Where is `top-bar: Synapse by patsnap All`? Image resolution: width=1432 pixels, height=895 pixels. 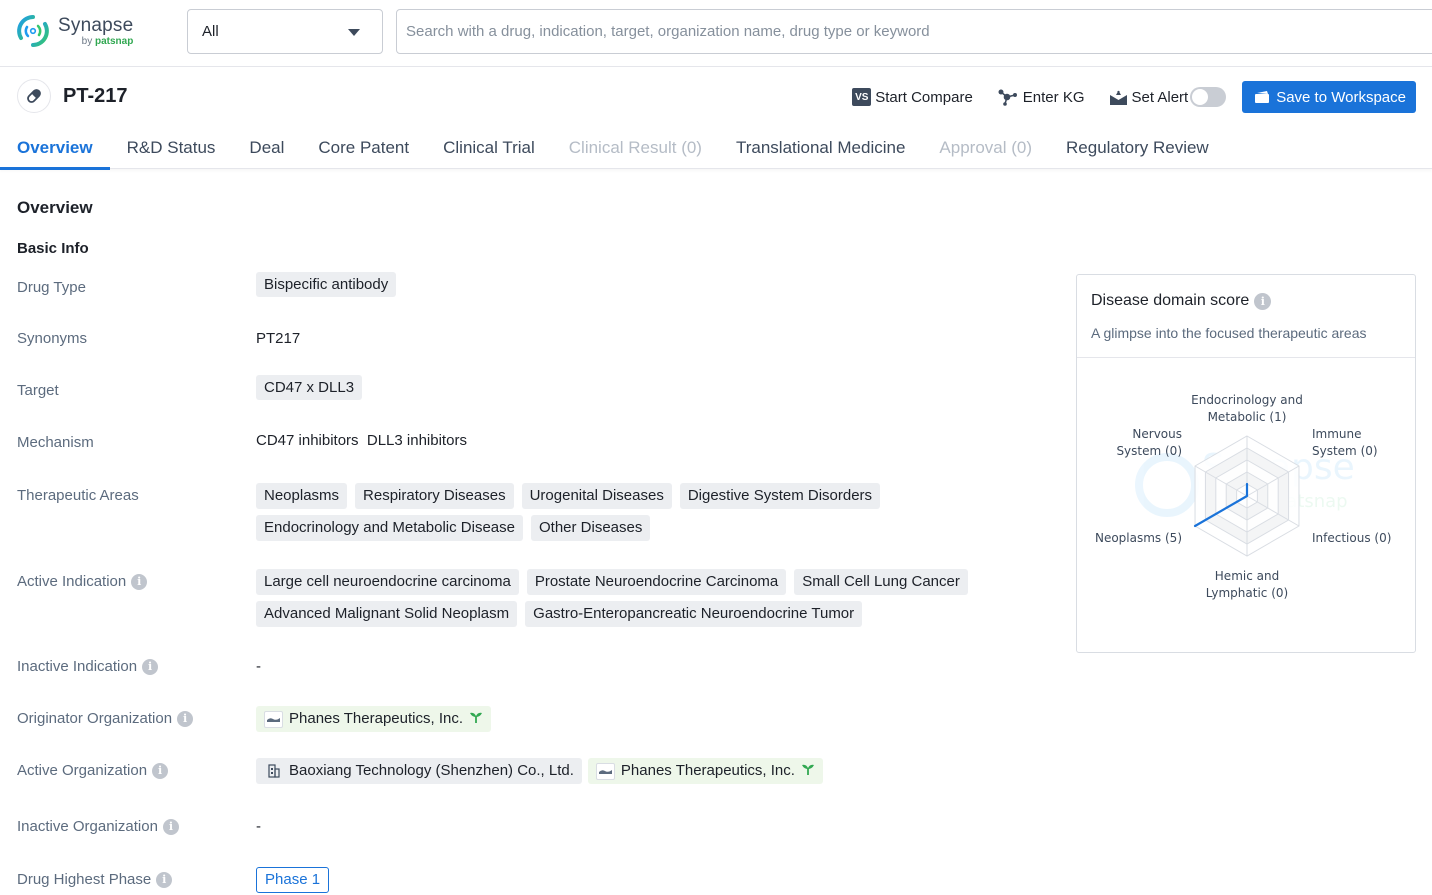 top-bar: Synapse by patsnap All is located at coordinates (716, 33).